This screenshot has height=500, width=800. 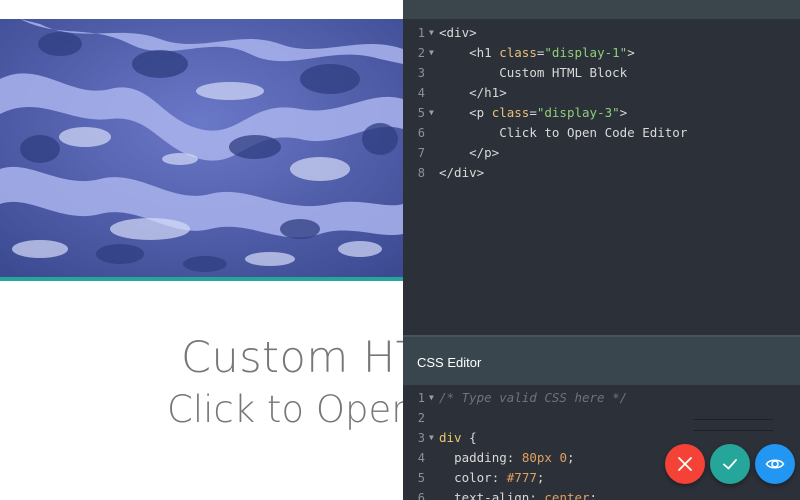 What do you see at coordinates (601, 9) in the screenshot?
I see `html-editor-header` at bounding box center [601, 9].